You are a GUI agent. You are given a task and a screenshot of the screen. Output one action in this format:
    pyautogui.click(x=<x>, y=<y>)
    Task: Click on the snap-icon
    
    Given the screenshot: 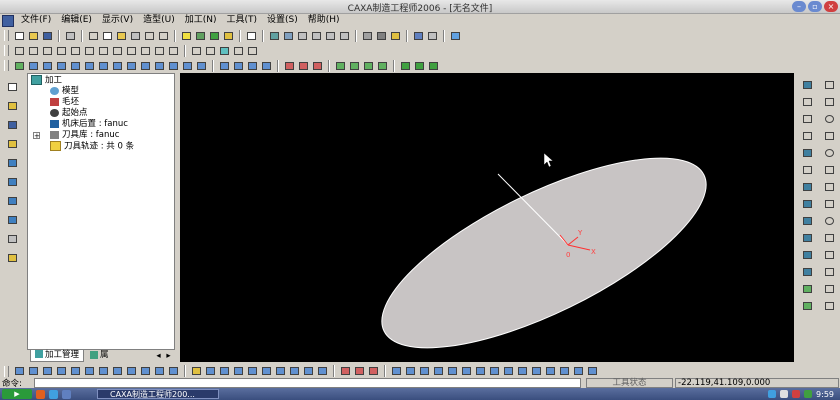 What is the action you would take?
    pyautogui.click(x=252, y=51)
    